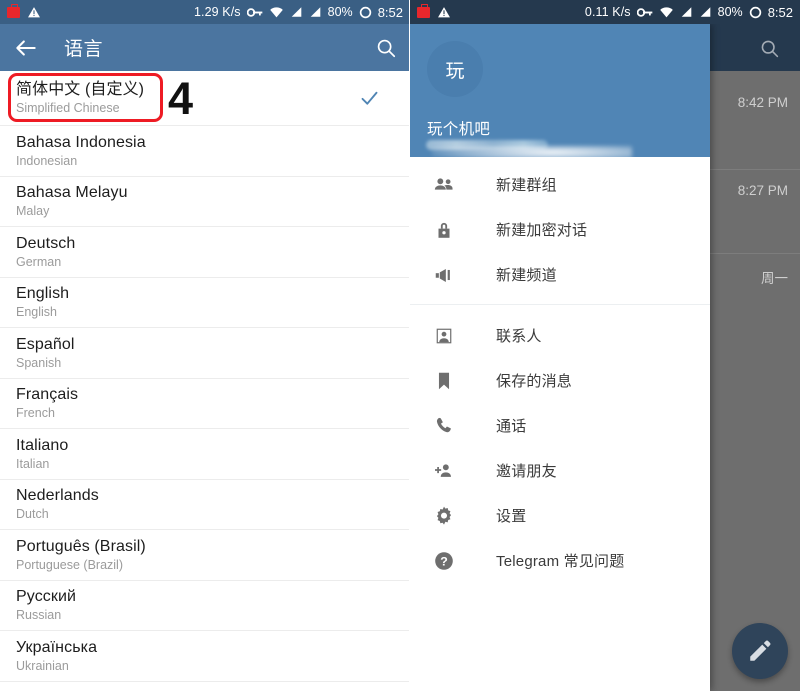 The image size is (800, 691). I want to click on language-native-name: Español, so click(45, 344).